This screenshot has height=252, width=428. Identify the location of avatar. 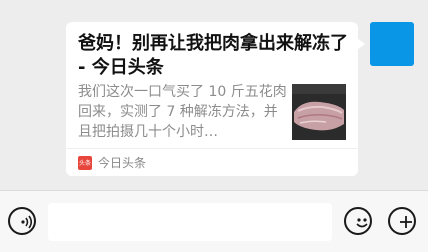
(392, 44).